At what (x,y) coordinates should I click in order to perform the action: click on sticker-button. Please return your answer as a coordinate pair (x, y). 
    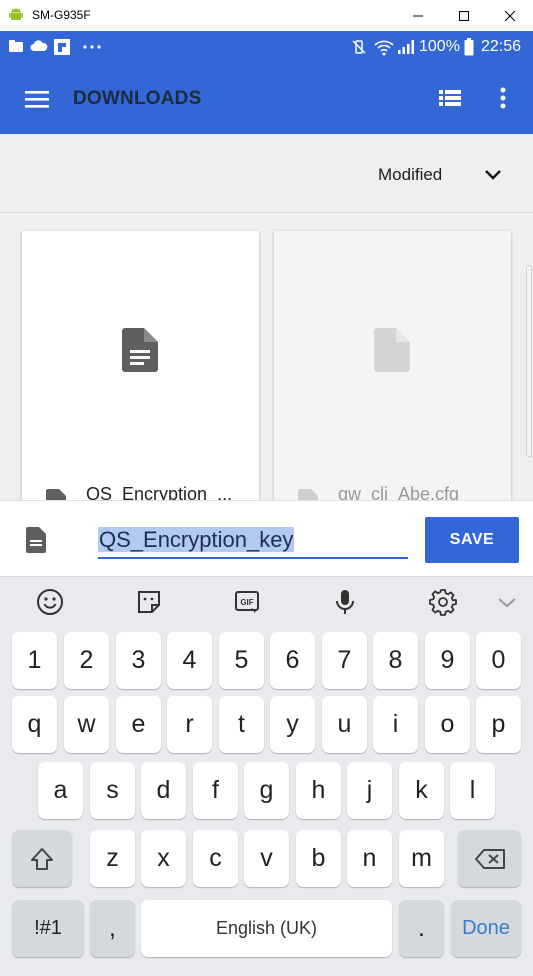
    Looking at the image, I should click on (149, 602).